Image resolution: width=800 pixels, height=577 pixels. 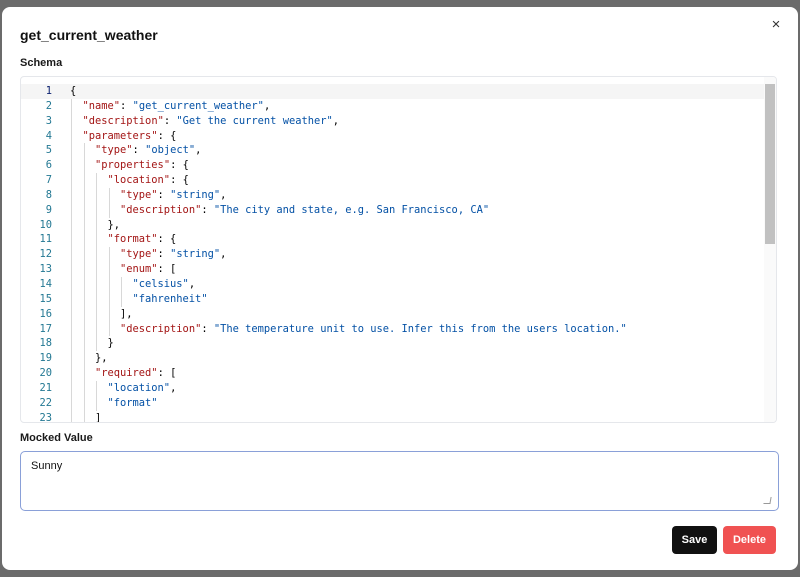 What do you see at coordinates (45, 283) in the screenshot?
I see `line-number: 14` at bounding box center [45, 283].